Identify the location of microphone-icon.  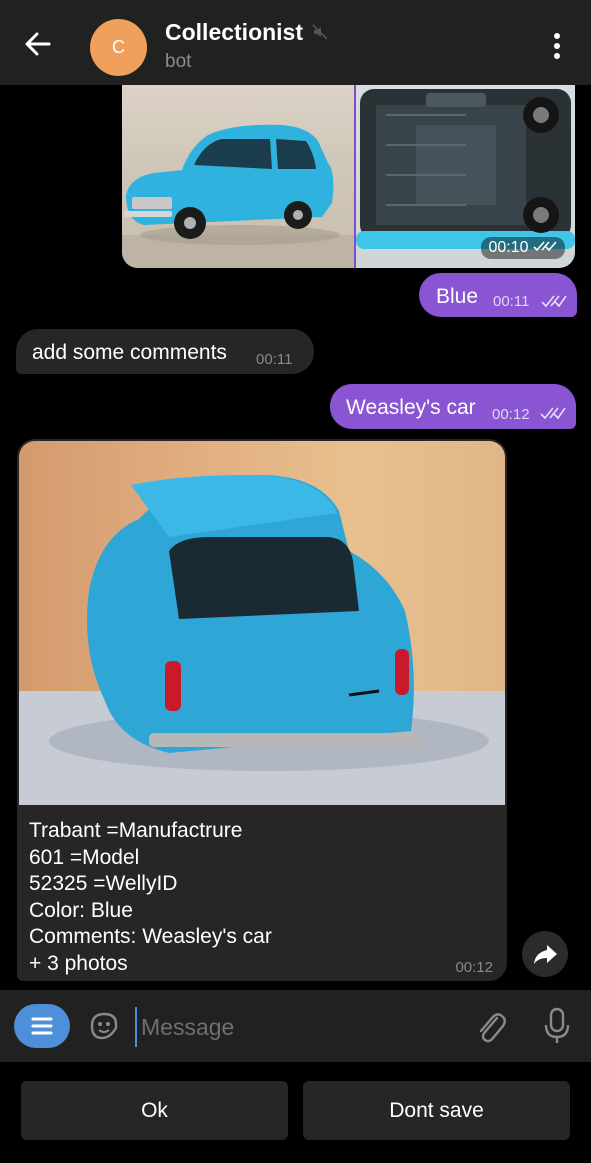
(557, 1026).